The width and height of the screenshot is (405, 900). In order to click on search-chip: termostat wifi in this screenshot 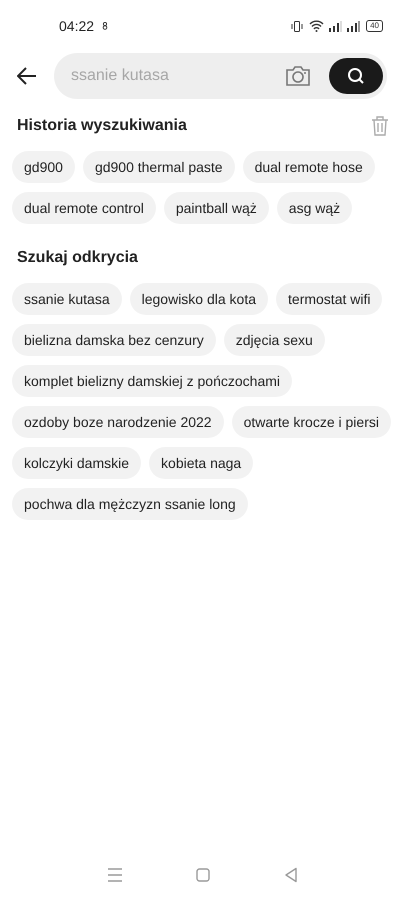, I will do `click(329, 299)`.